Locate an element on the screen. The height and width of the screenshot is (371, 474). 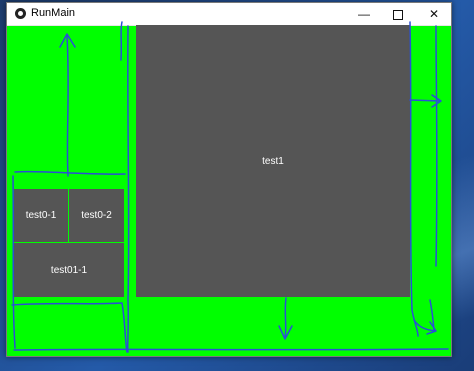
maximize-button is located at coordinates (398, 14).